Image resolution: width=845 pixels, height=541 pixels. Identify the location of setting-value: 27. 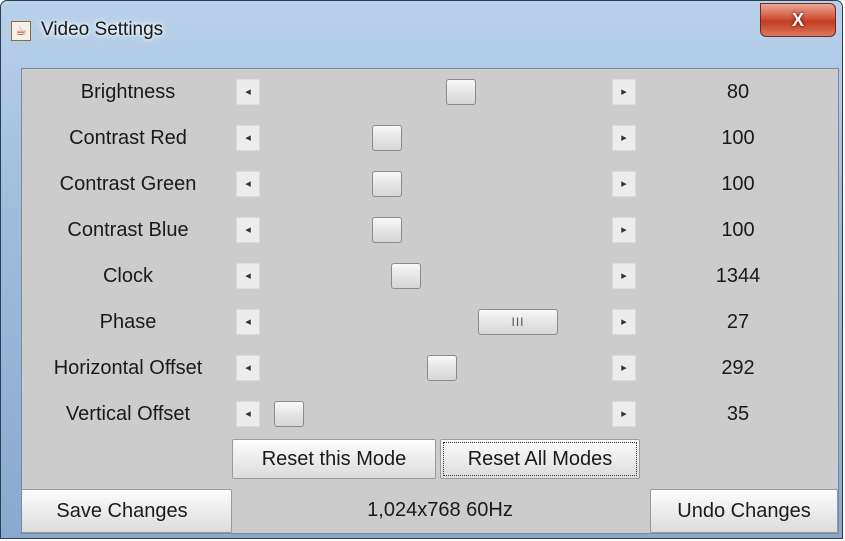
(738, 322).